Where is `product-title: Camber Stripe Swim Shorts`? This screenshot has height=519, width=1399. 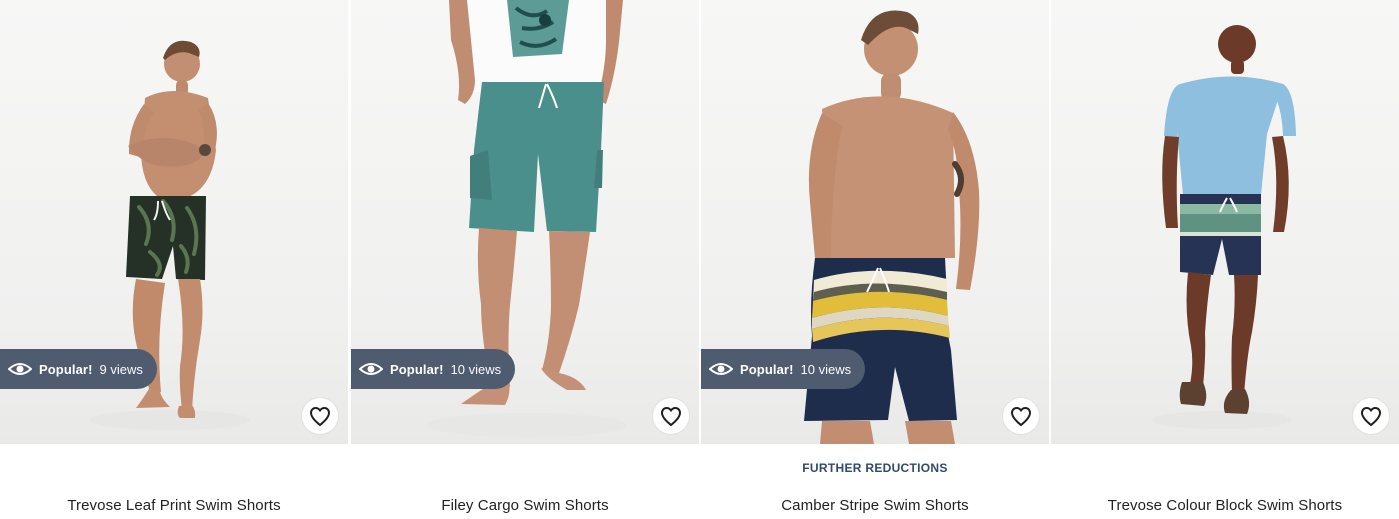
product-title: Camber Stripe Swim Shorts is located at coordinates (875, 506).